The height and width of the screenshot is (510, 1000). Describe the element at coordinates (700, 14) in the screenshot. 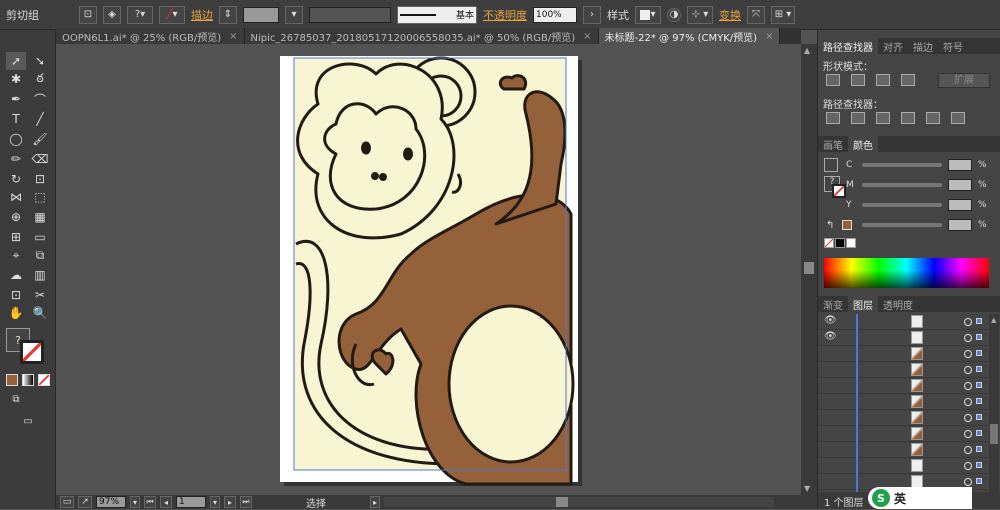

I see `align-icon: ⊹ ▾` at that location.